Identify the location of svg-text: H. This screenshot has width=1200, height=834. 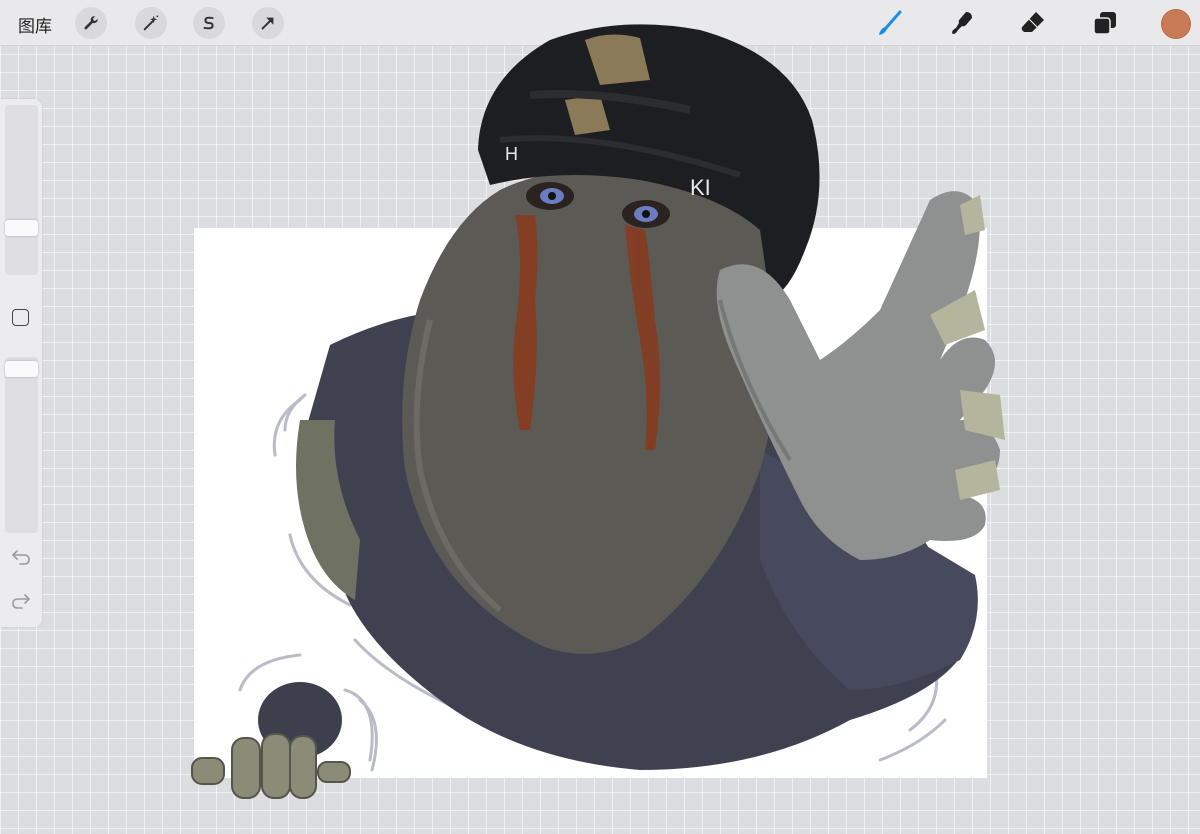
(511, 154).